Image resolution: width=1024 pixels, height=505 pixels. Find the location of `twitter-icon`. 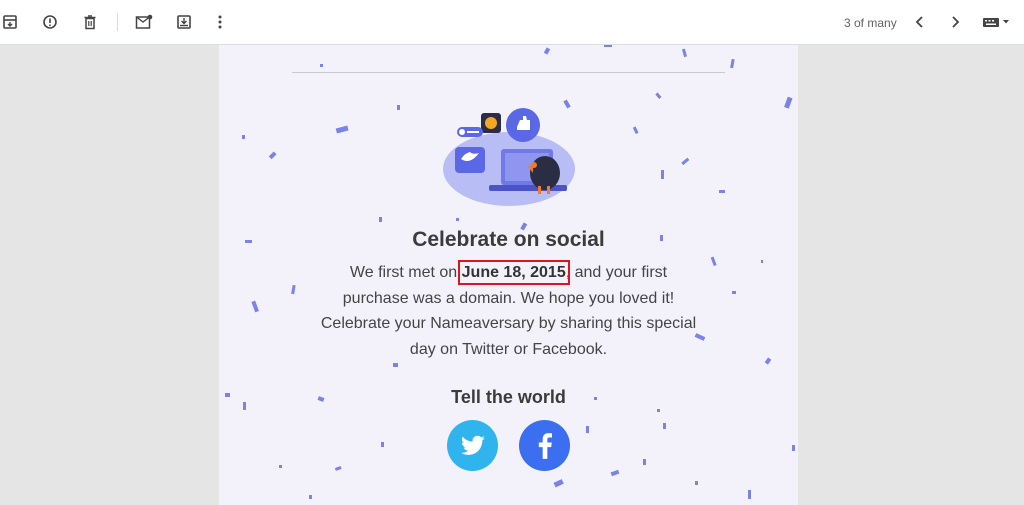

twitter-icon is located at coordinates (472, 445).